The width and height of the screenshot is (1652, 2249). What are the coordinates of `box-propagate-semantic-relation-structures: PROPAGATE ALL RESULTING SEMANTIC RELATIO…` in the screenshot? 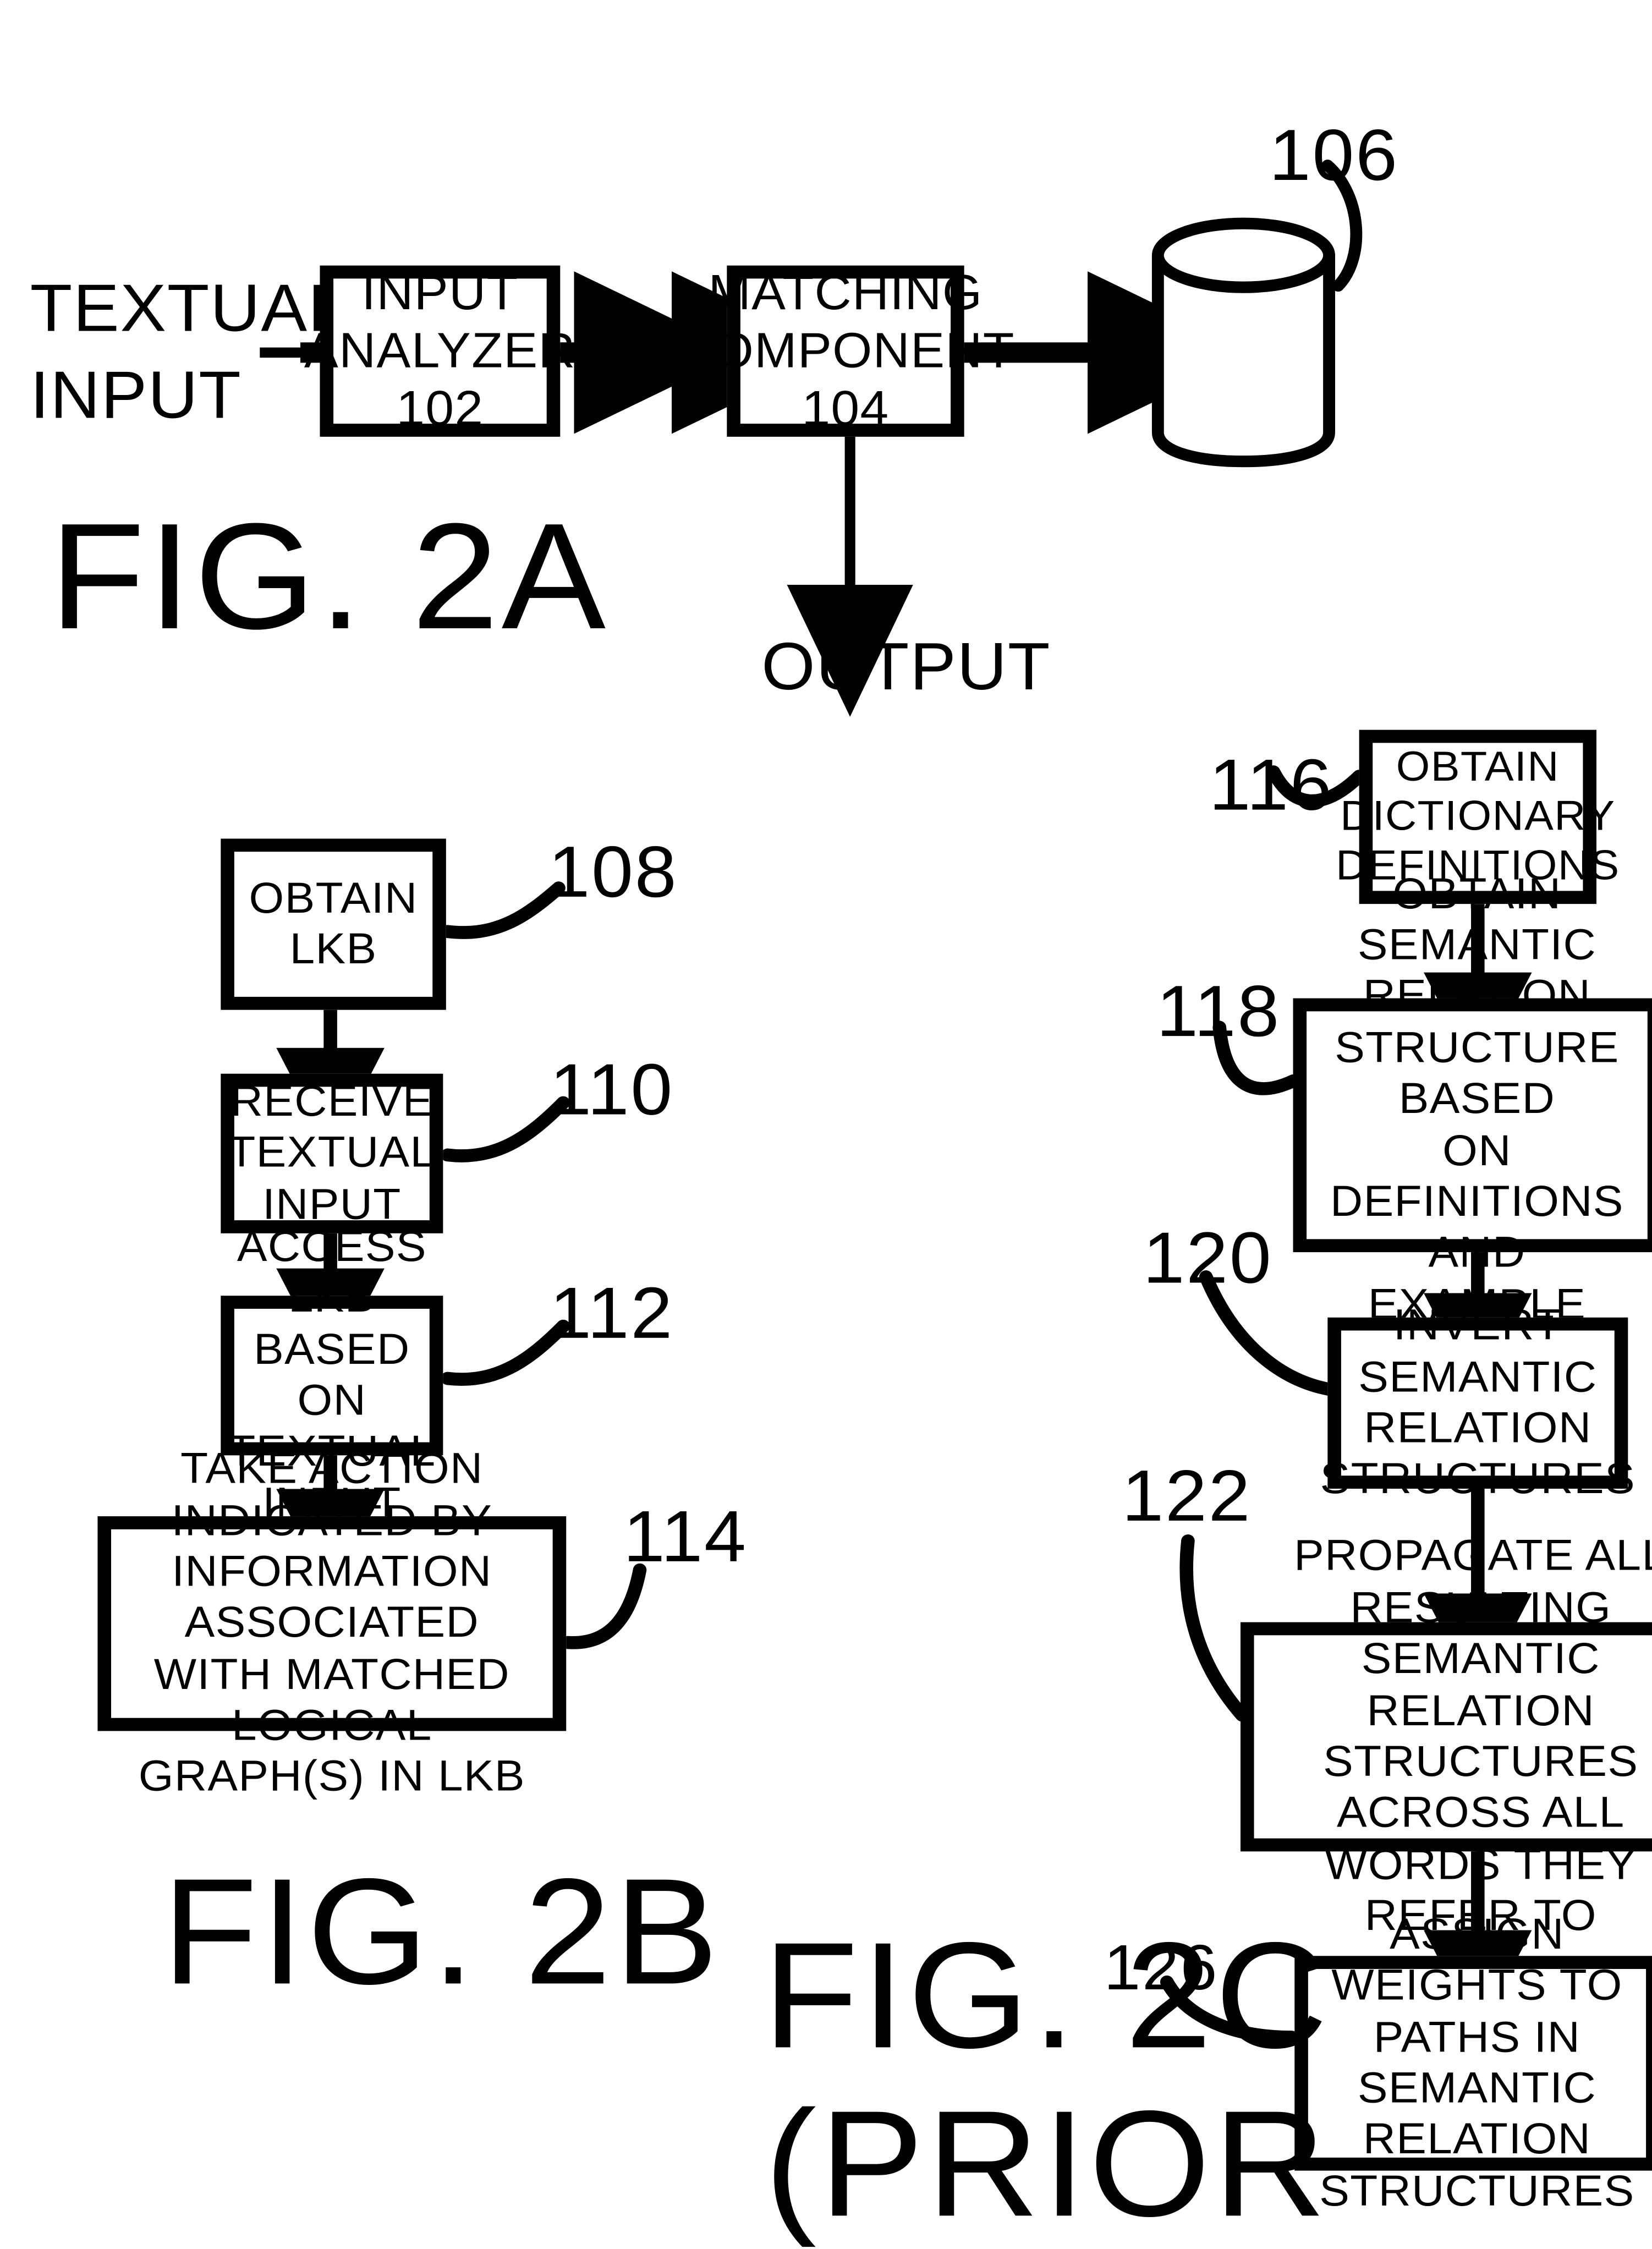 It's located at (1446, 1736).